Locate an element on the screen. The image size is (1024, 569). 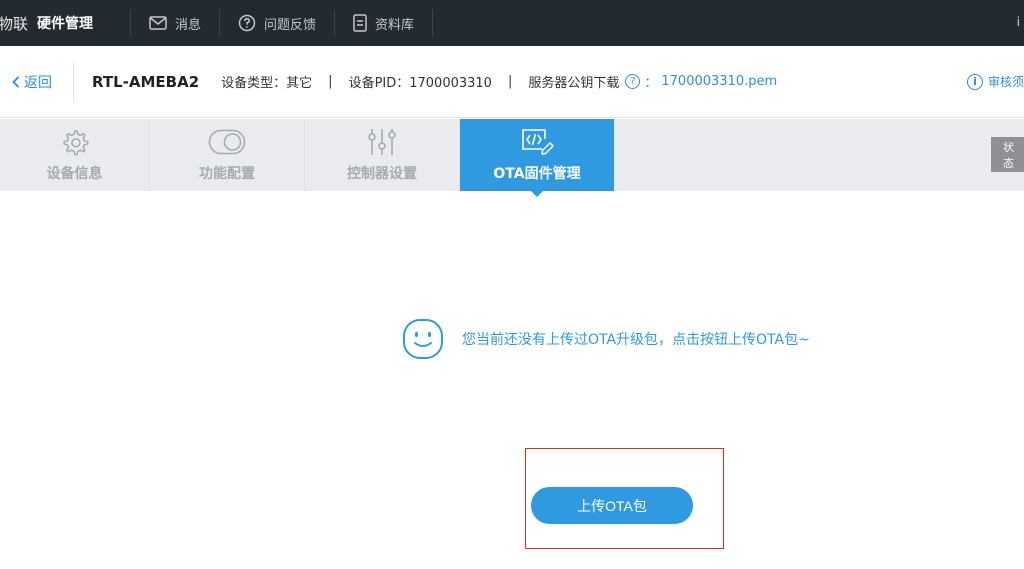
nav-item-feedback: 问题反馈 is located at coordinates (277, 23).